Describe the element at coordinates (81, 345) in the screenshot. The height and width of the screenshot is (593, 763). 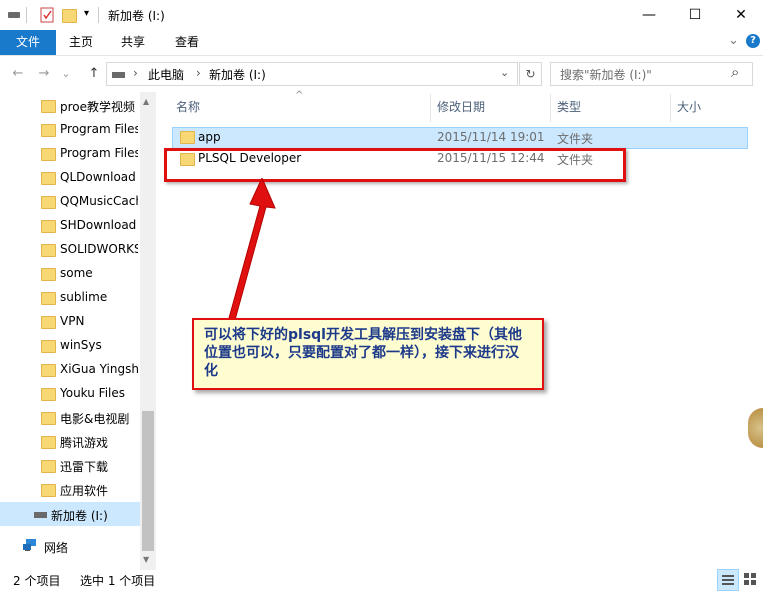
I see `sidebar-item-label: winSys` at that location.